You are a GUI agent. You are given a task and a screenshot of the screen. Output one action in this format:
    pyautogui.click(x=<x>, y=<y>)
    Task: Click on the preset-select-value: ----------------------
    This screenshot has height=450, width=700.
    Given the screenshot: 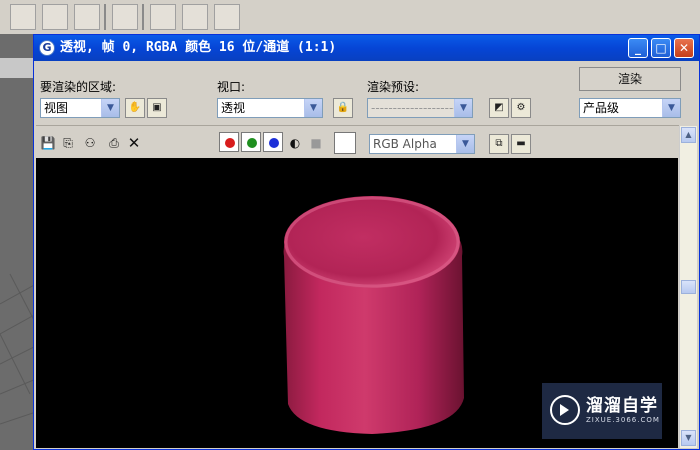 What is the action you would take?
    pyautogui.click(x=419, y=108)
    